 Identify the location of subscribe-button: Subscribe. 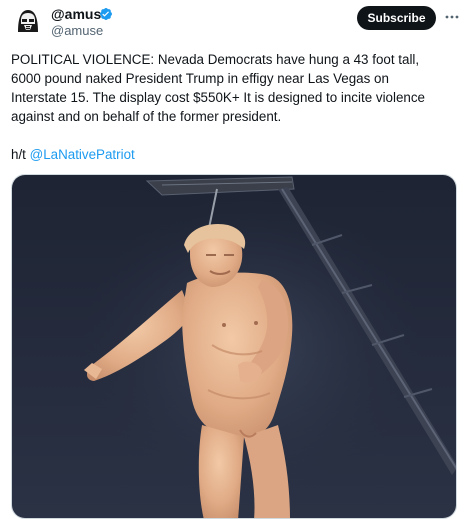
(396, 18).